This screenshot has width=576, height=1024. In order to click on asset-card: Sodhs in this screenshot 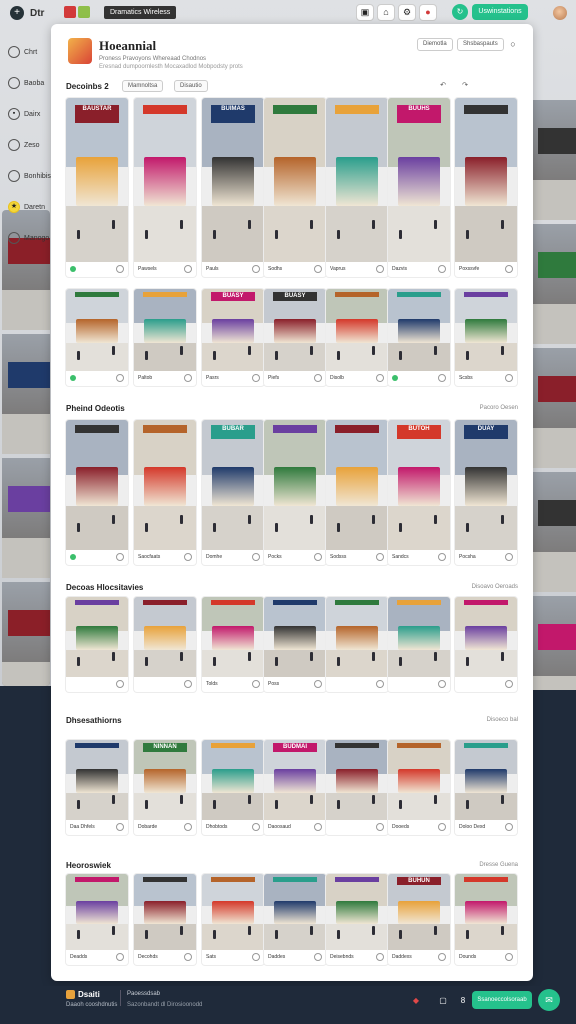, I will do `click(295, 187)`.